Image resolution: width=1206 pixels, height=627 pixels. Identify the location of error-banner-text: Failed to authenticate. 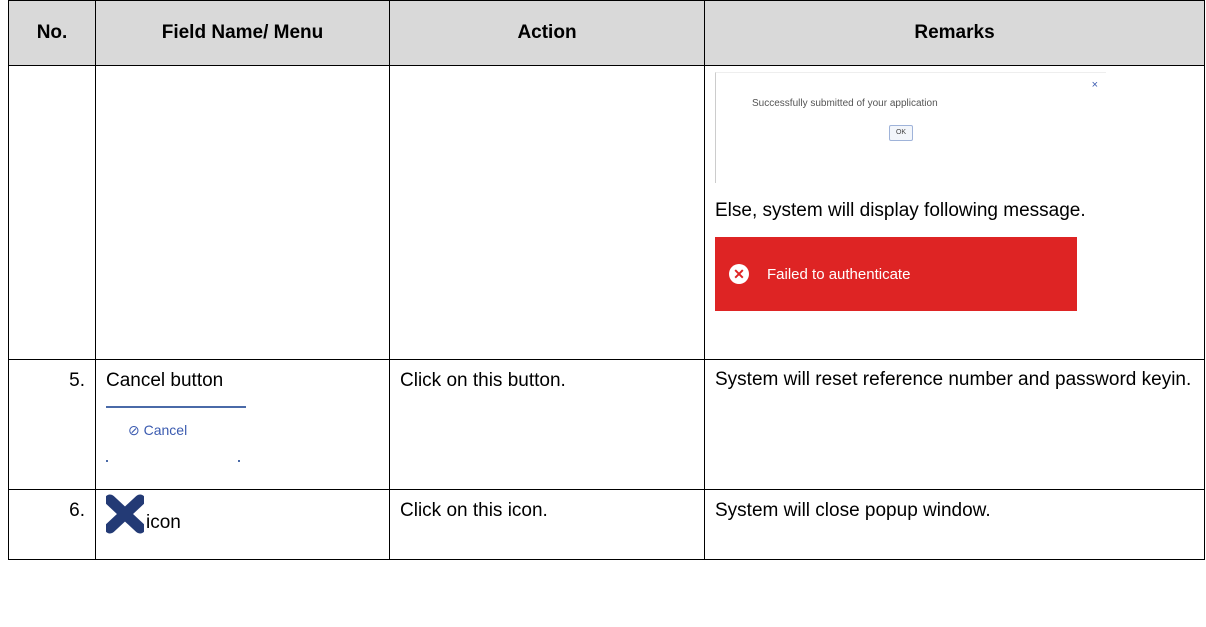
(839, 274).